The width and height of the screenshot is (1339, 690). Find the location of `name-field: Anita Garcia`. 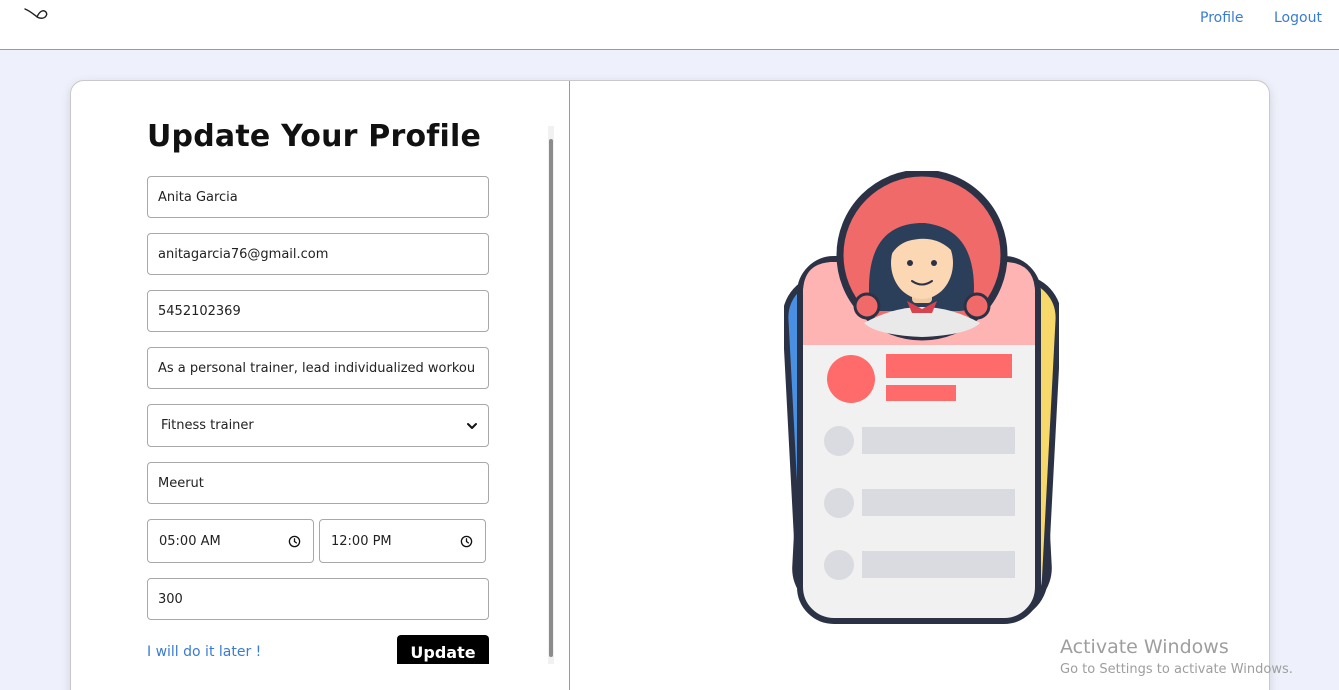

name-field: Anita Garcia is located at coordinates (318, 197).